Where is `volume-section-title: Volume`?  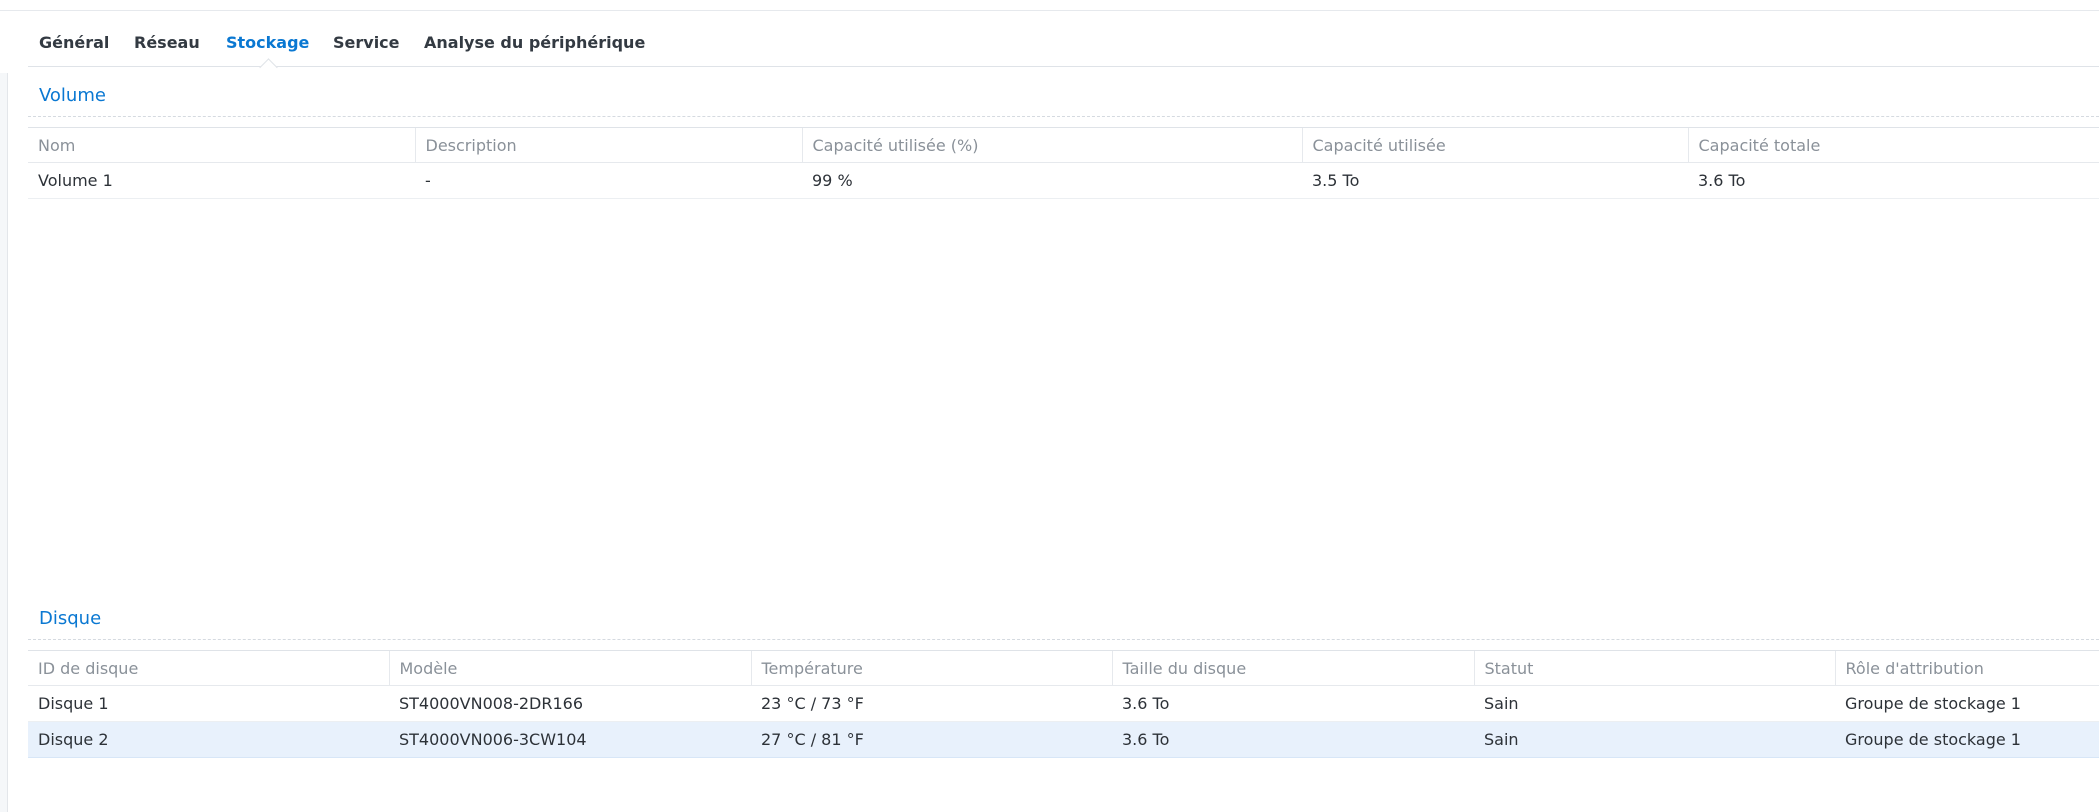 volume-section-title: Volume is located at coordinates (72, 95).